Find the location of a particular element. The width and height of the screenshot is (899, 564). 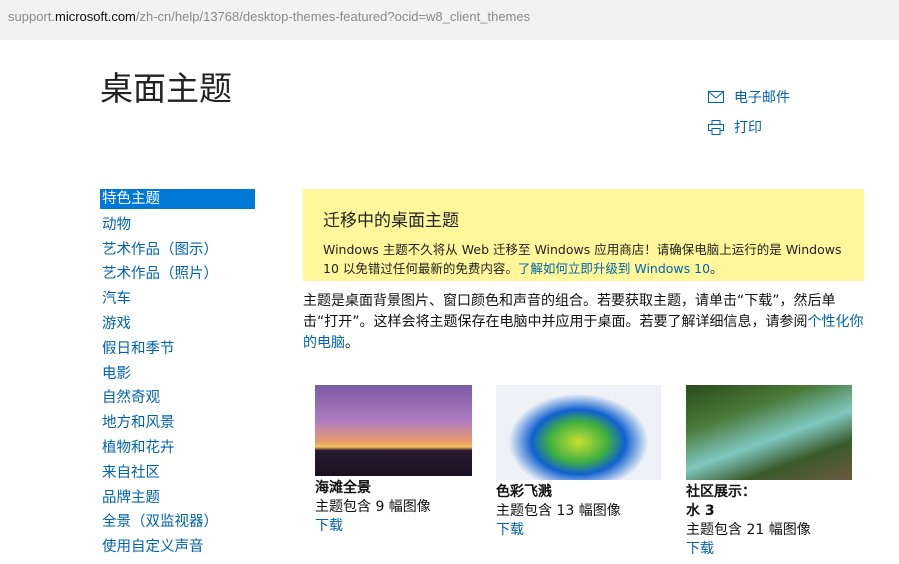

sidebar-item-natural-wonders: 自然奇观 is located at coordinates (177, 399).